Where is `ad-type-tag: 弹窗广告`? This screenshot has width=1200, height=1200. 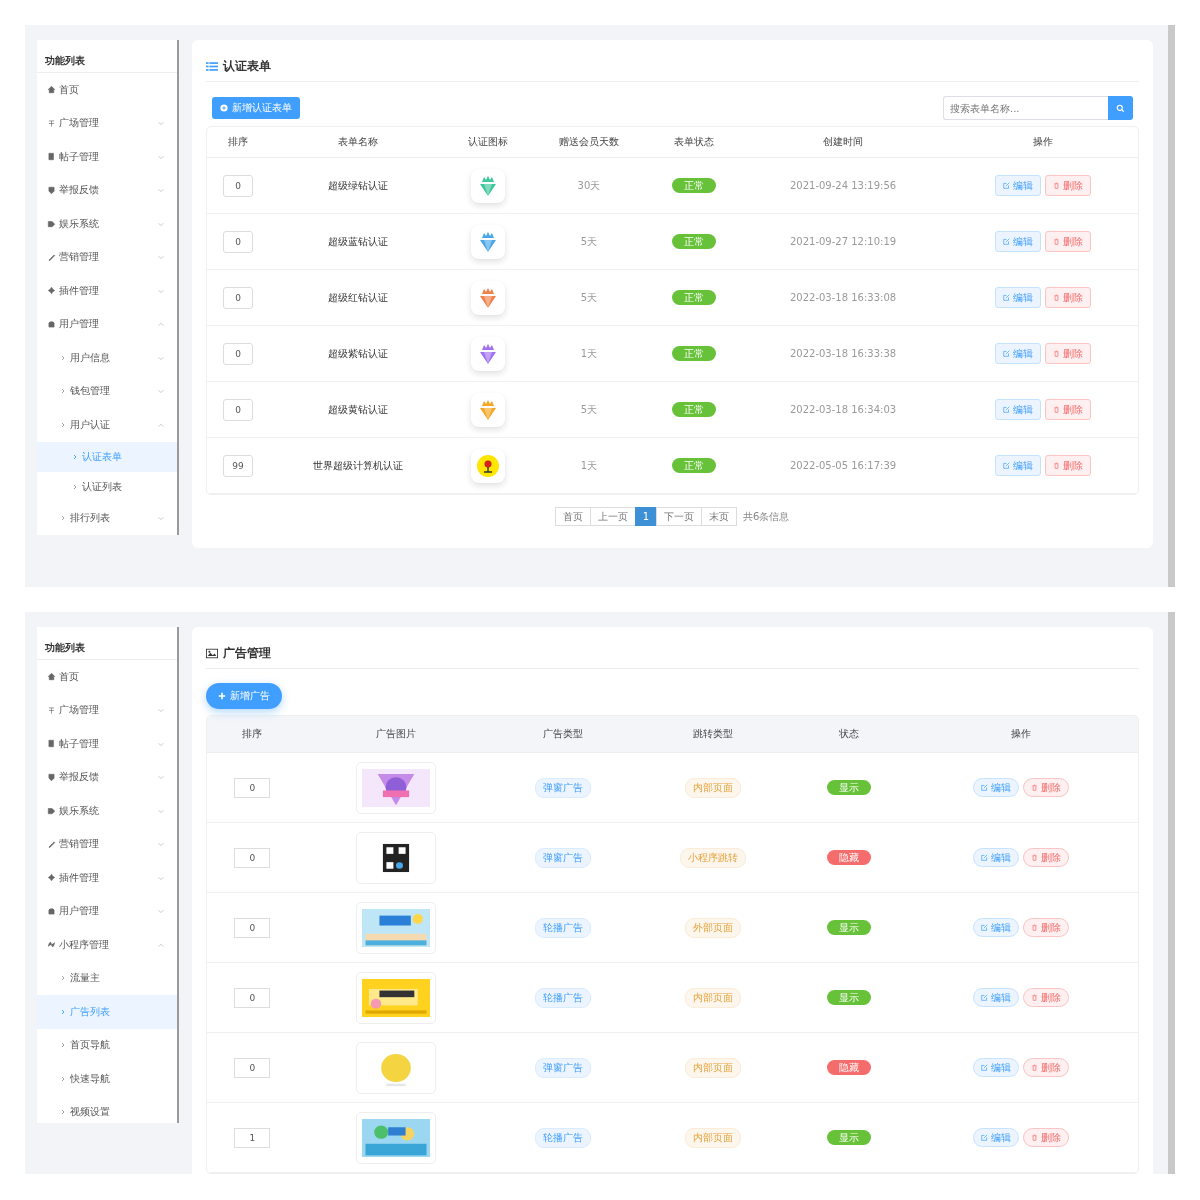 ad-type-tag: 弹窗广告 is located at coordinates (562, 787).